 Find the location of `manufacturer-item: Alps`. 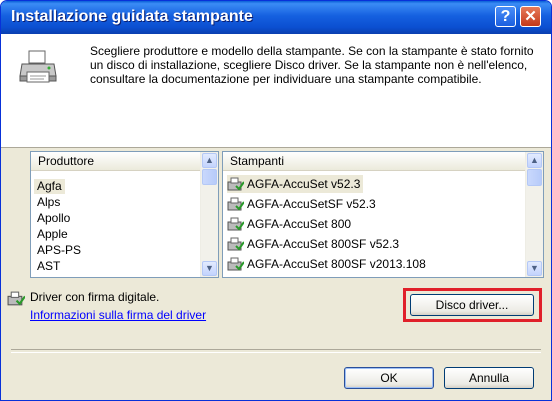

manufacturer-item: Alps is located at coordinates (48, 202).